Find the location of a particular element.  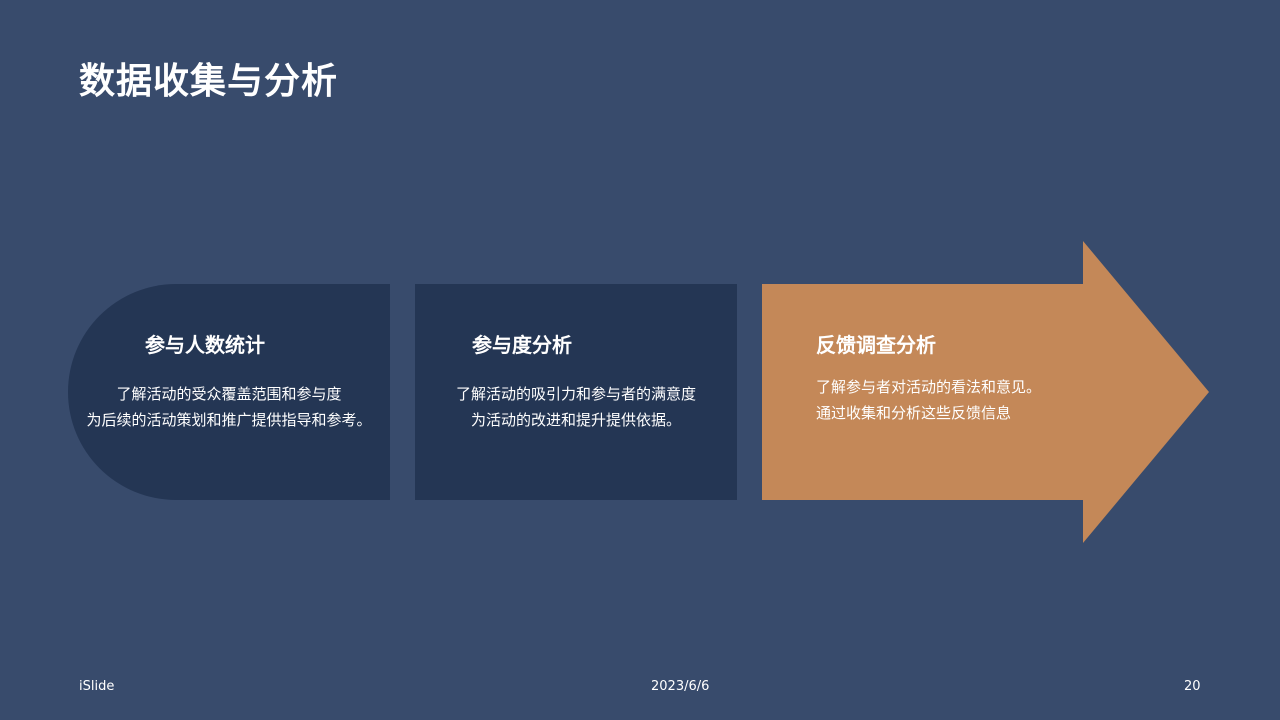

card-body-line: 通过收集和分析这些反馈信息 is located at coordinates (914, 413).